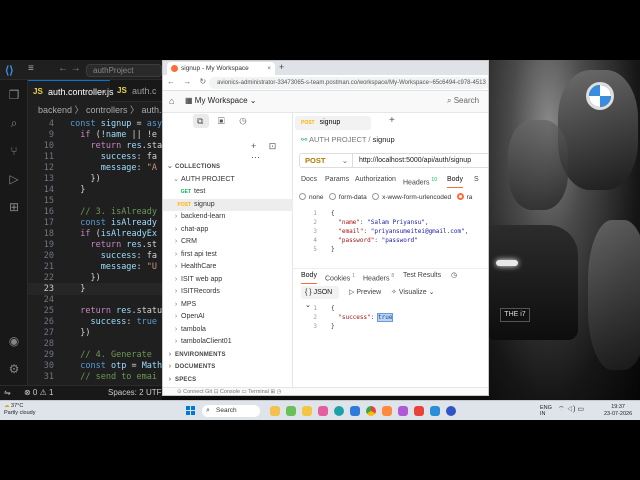 This screenshot has width=640, height=480. What do you see at coordinates (14, 123) in the screenshot?
I see `search-icon: ⌕` at bounding box center [14, 123].